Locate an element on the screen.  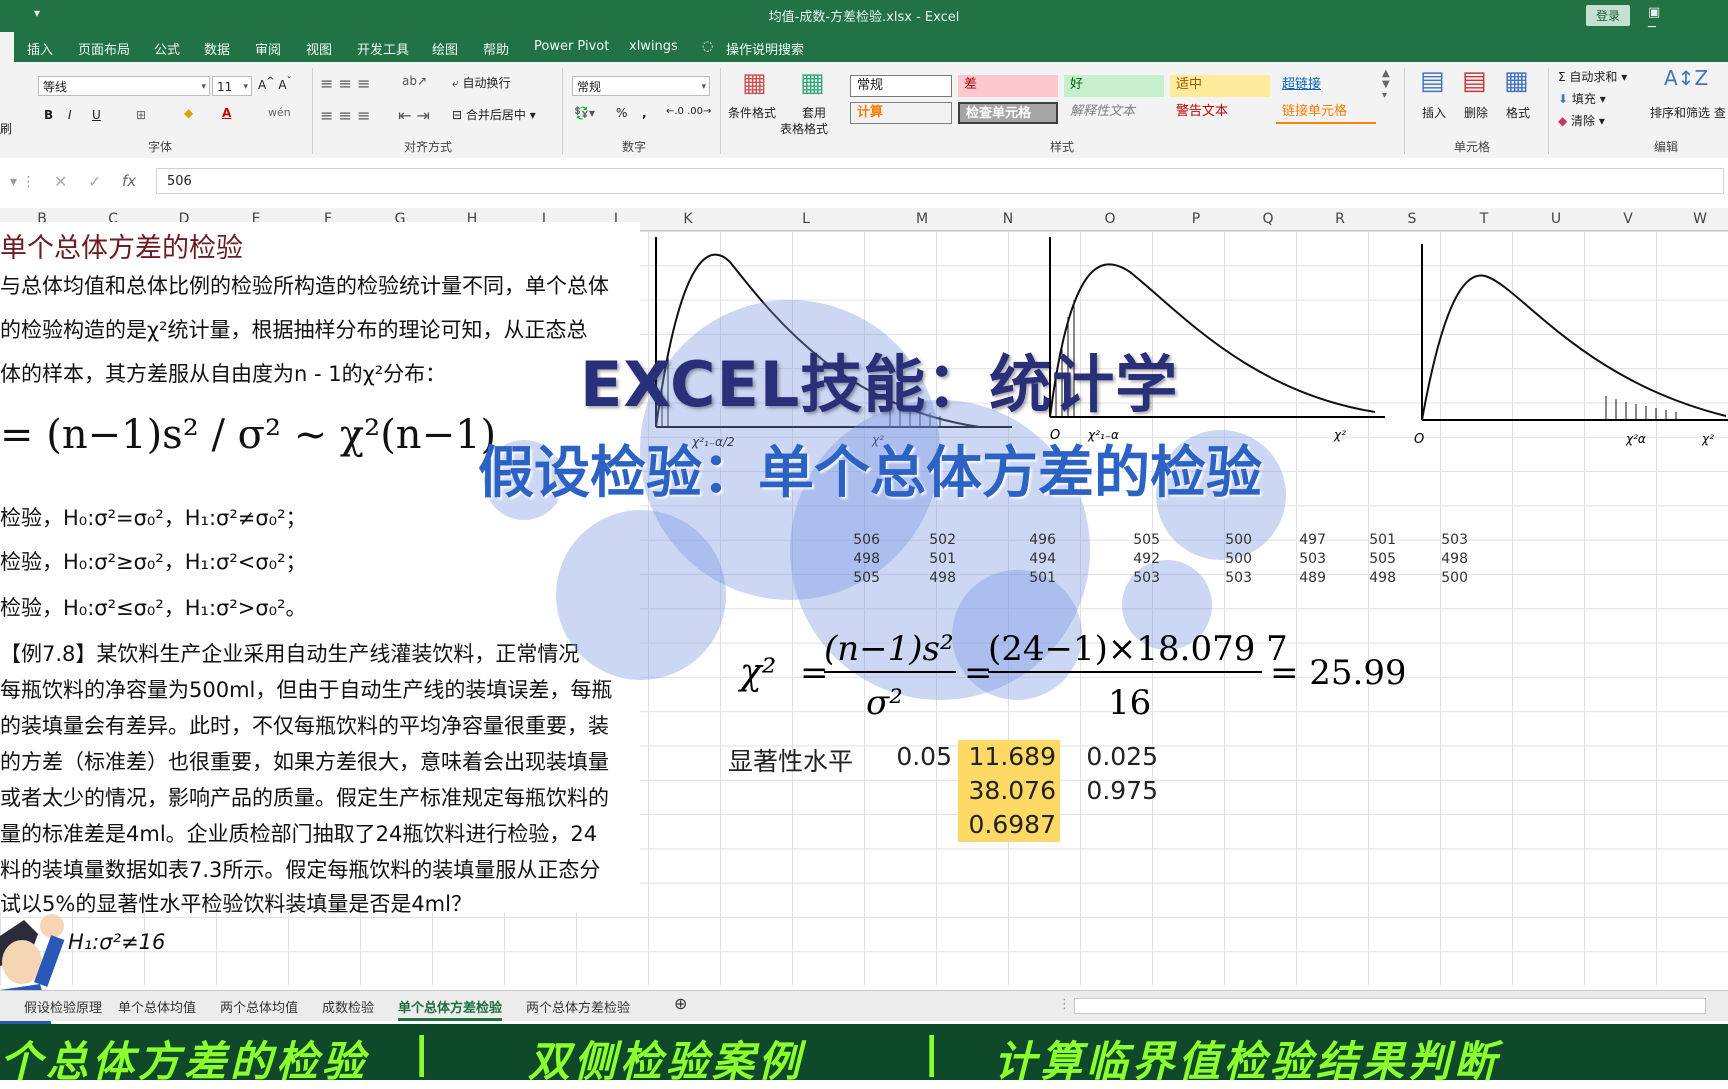
tab-developer: 开发工具 is located at coordinates (383, 48).